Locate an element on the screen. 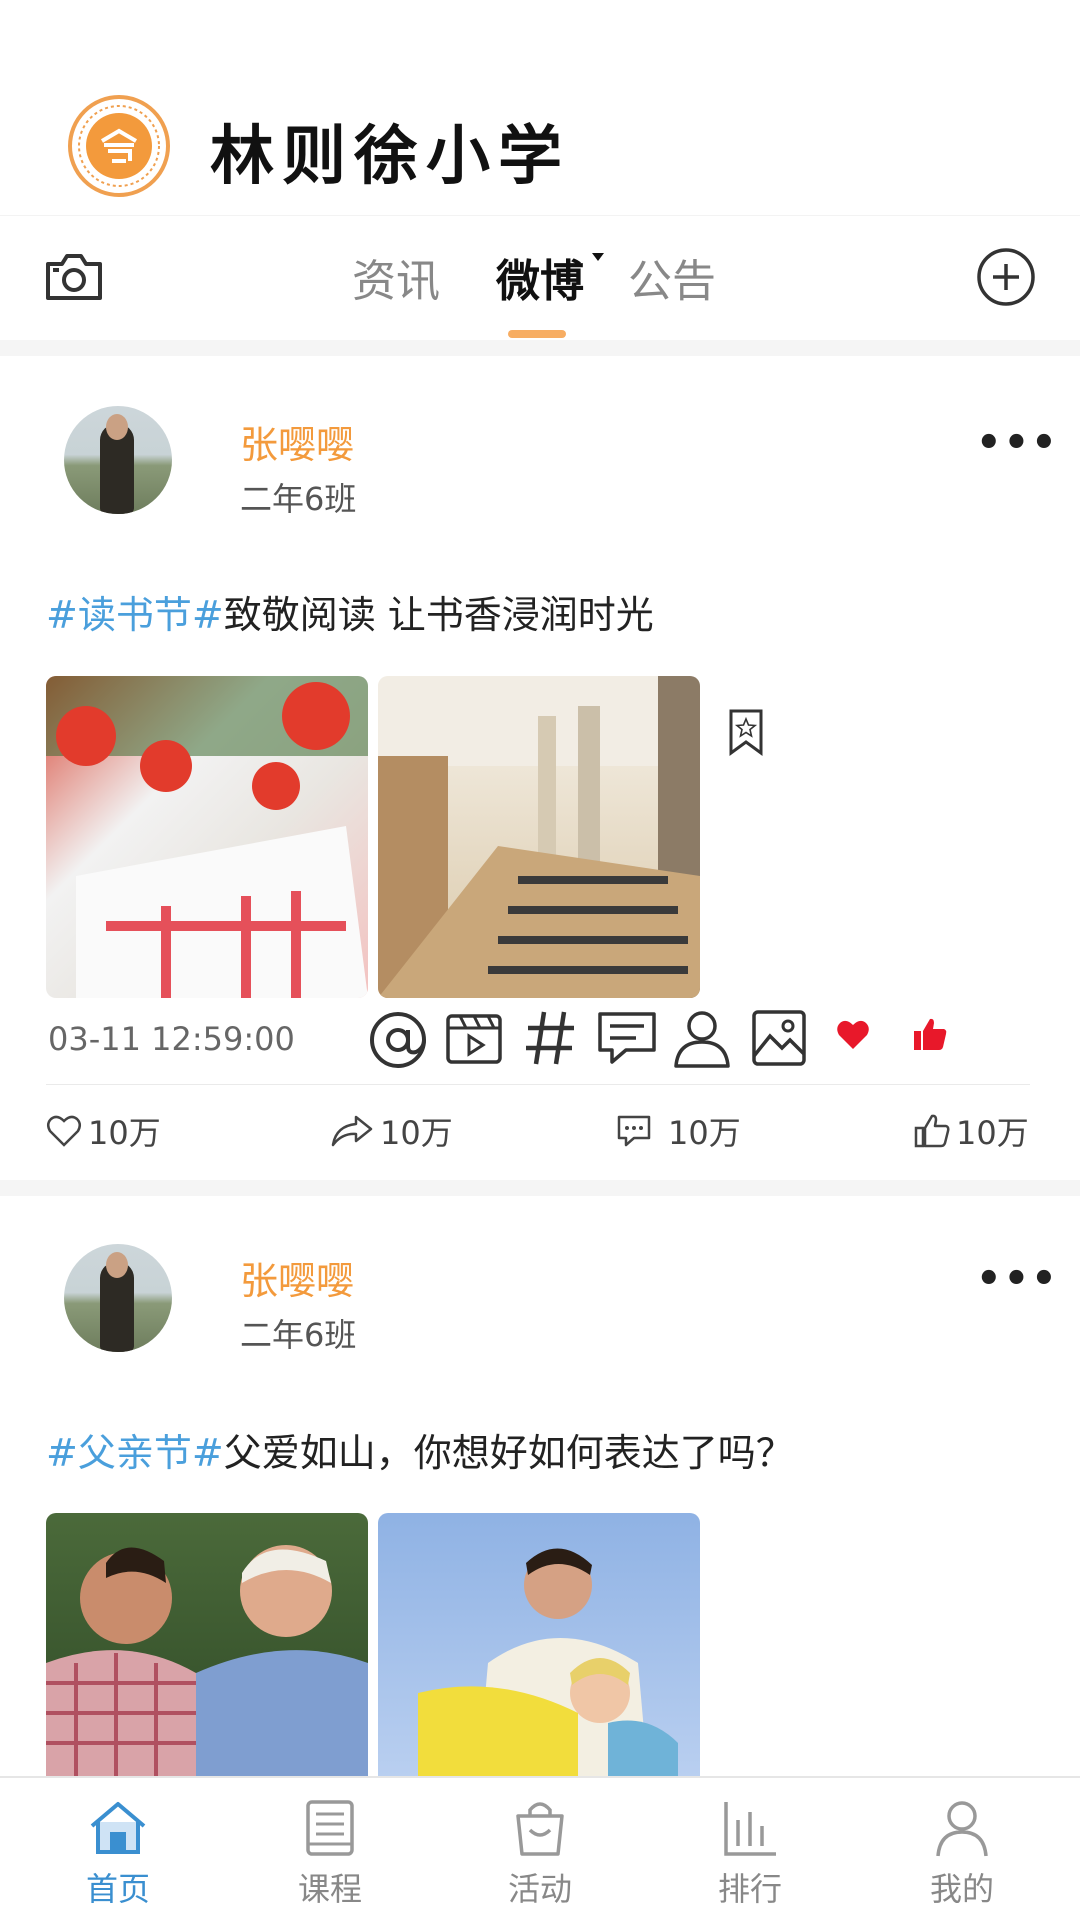  comment-bubble-icon is located at coordinates (627, 1038).